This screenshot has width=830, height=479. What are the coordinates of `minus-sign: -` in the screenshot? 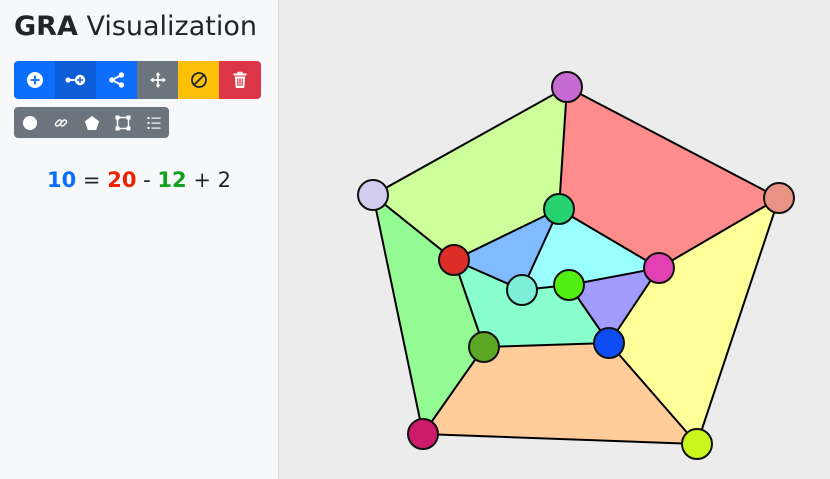 It's located at (147, 180).